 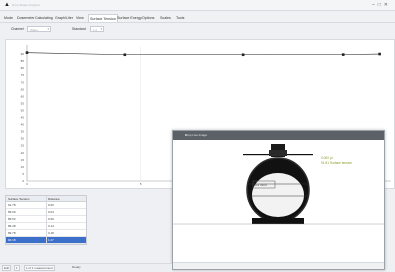 I want to click on col-header-distance: Distance, so click(x=54, y=198).